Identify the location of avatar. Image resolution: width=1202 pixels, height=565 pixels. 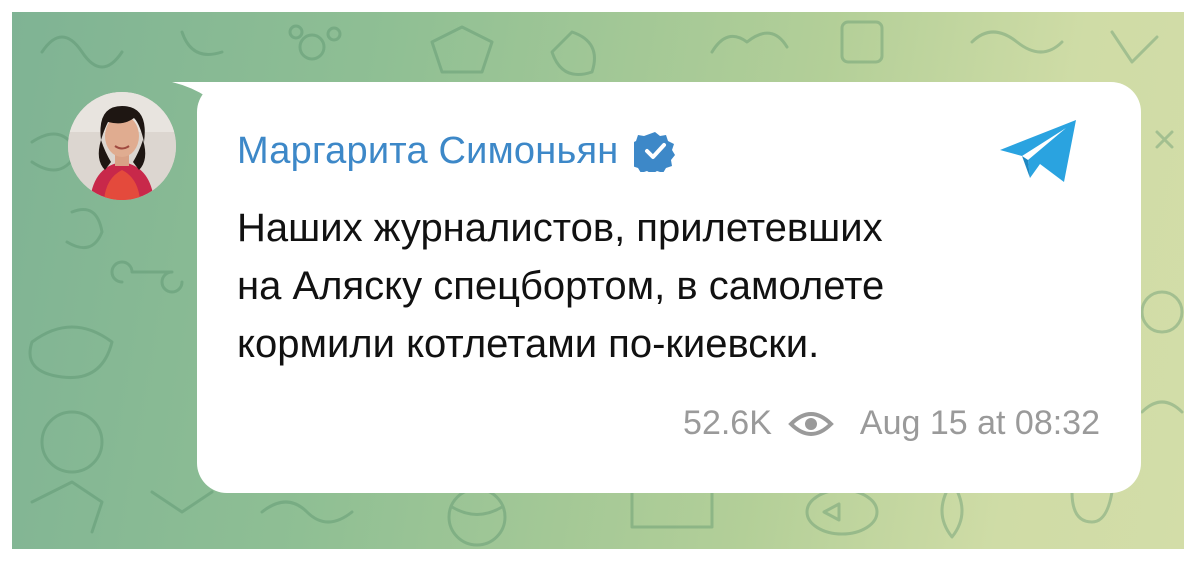
(122, 146).